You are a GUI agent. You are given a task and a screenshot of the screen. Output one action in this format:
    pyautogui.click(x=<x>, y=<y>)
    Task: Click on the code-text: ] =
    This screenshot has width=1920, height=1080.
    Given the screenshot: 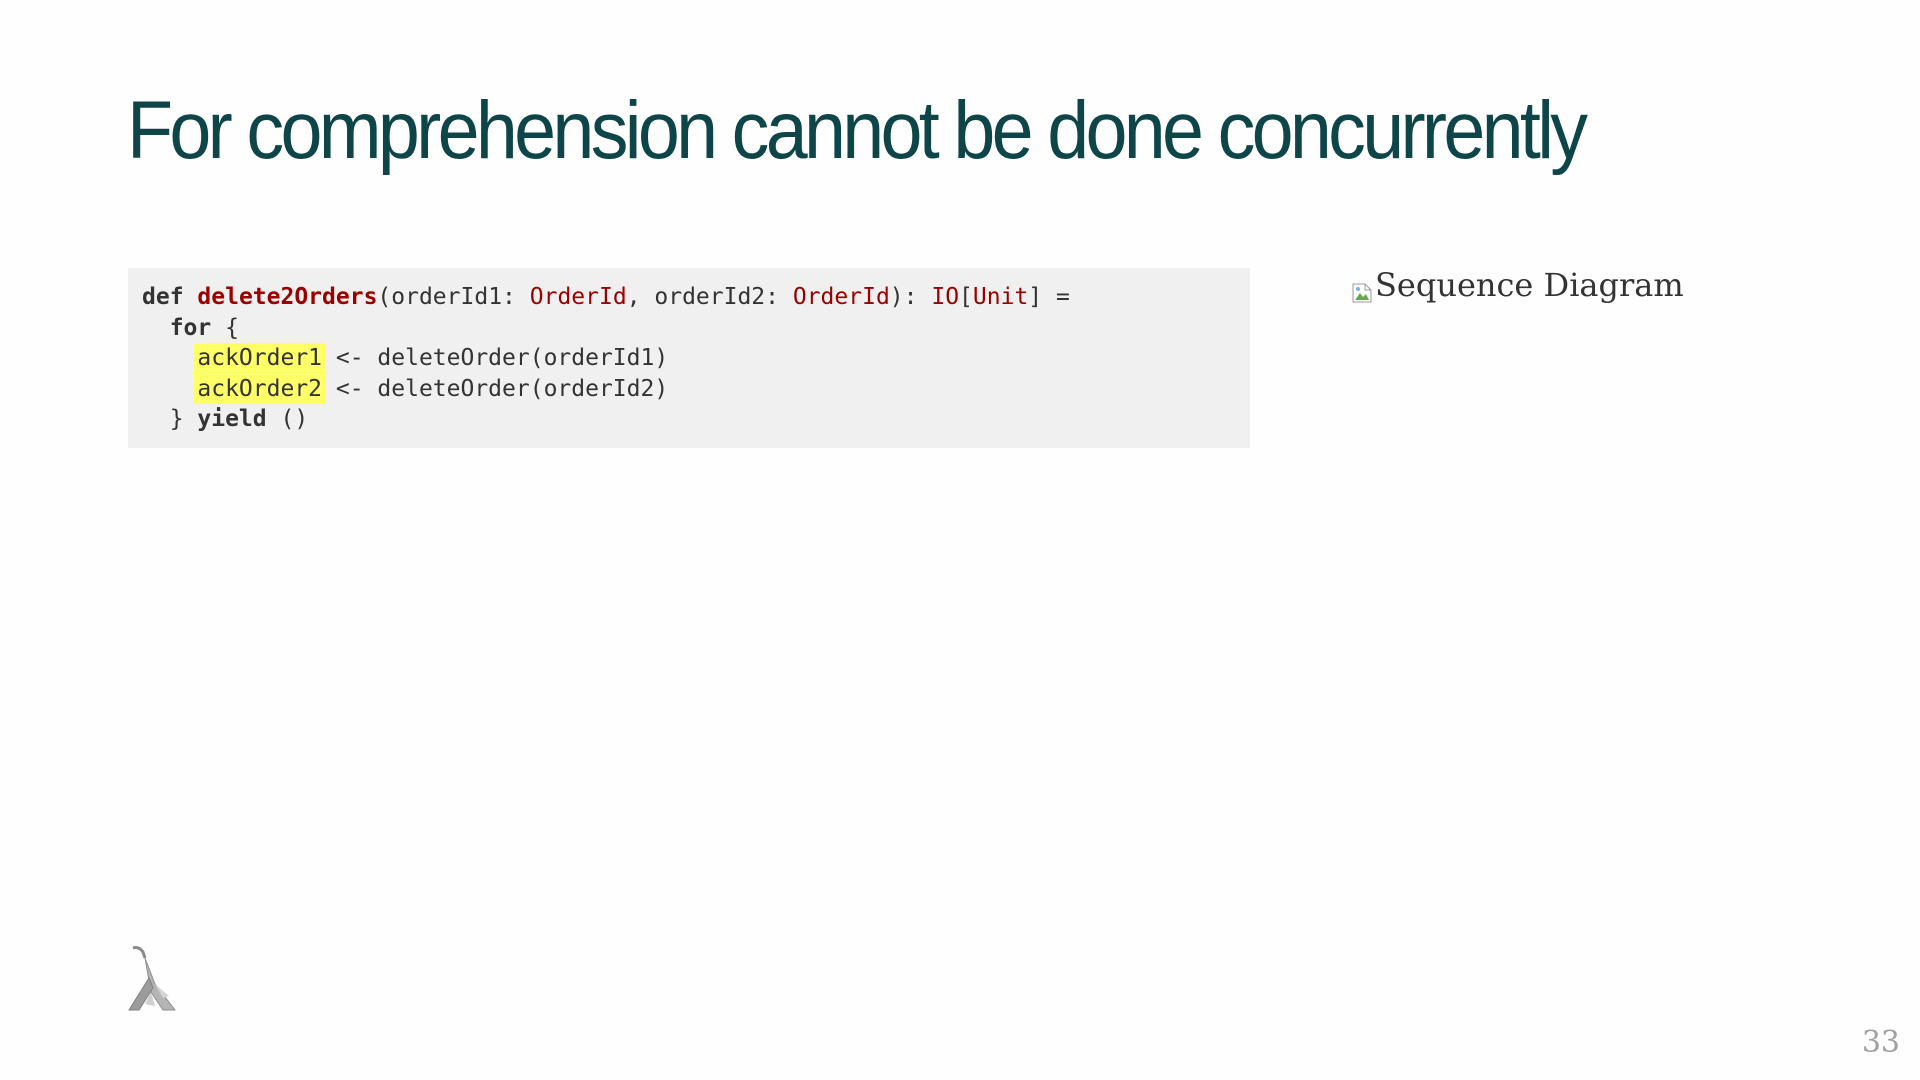 What is the action you would take?
    pyautogui.click(x=1049, y=297)
    